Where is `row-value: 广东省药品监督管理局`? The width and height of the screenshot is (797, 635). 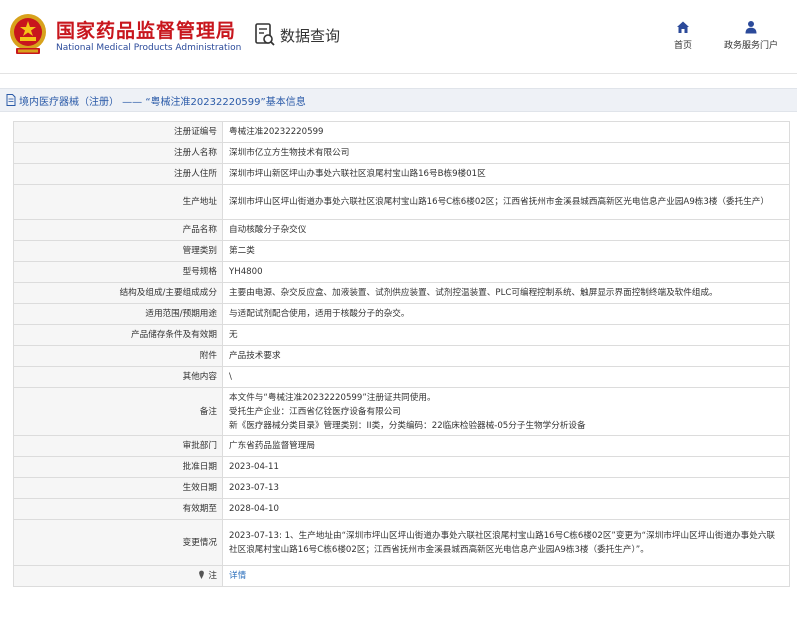 row-value: 广东省药品监督管理局 is located at coordinates (506, 446).